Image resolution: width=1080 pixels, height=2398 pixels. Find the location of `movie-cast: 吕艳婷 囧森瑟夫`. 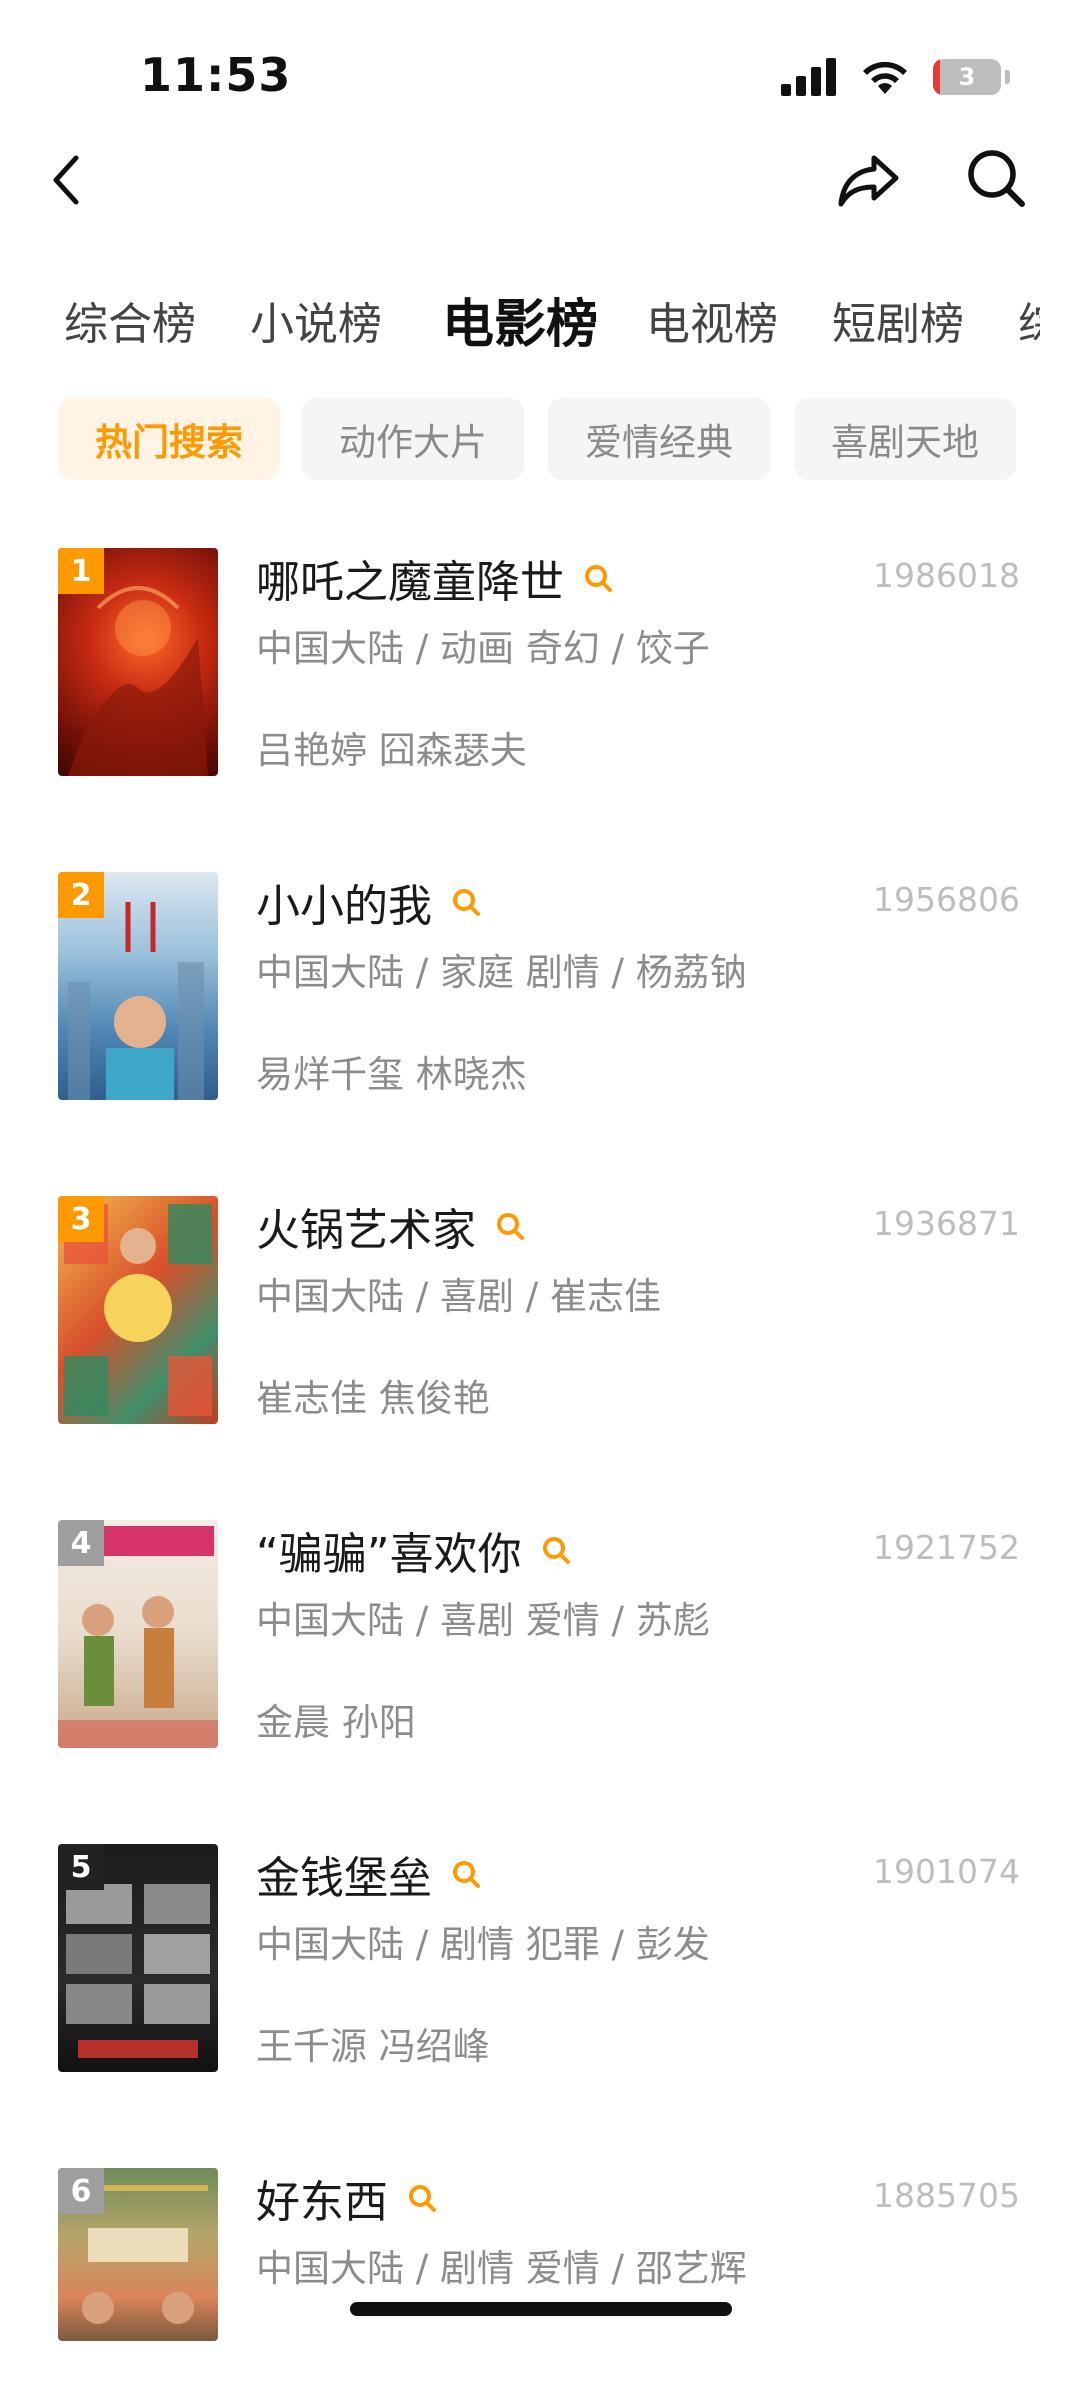

movie-cast: 吕艳婷 囧森瑟夫 is located at coordinates (391, 750).